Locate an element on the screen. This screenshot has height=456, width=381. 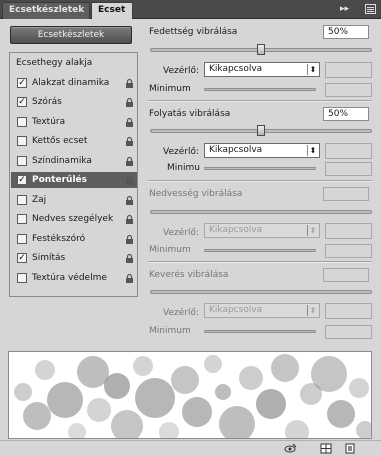
opacity-control-select: Kikapcsolva ⬍ is located at coordinates (262, 69).